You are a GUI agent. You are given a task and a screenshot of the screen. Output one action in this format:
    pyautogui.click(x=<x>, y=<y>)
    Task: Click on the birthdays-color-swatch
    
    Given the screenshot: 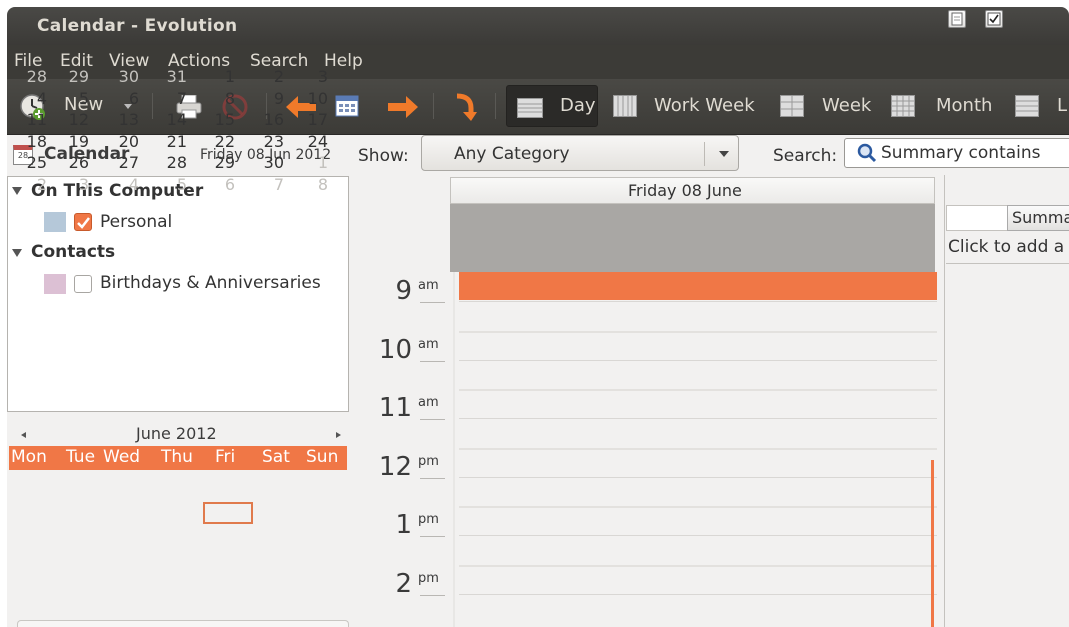 What is the action you would take?
    pyautogui.click(x=55, y=284)
    